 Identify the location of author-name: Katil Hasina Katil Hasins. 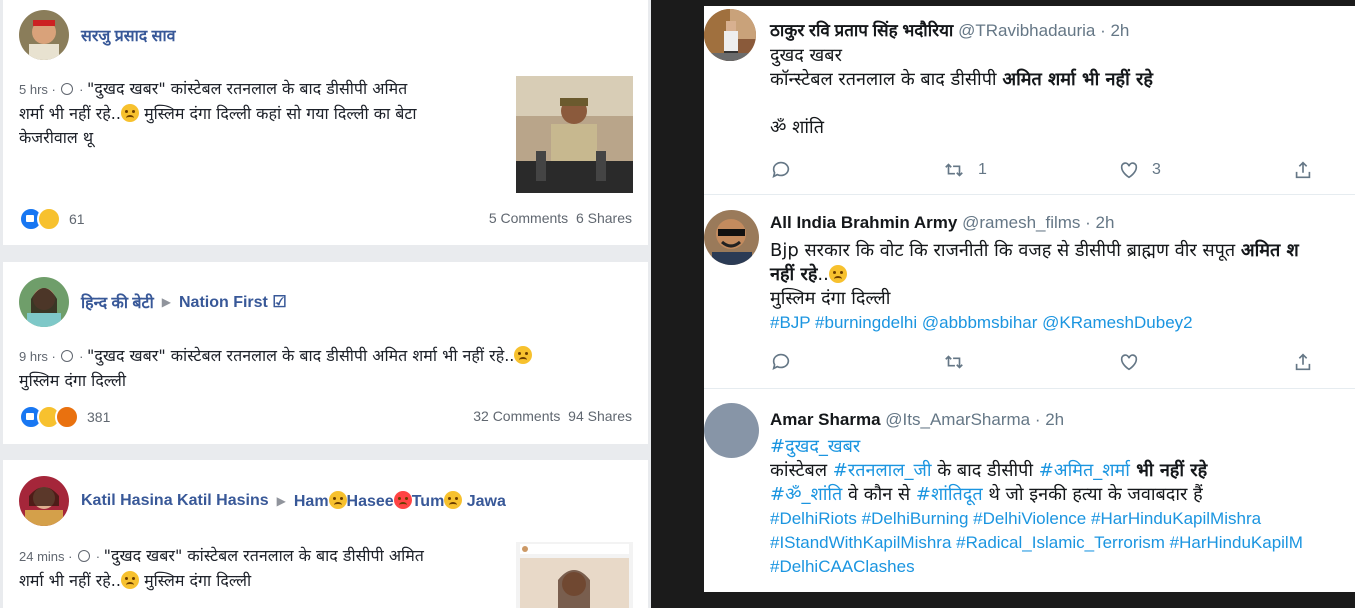
(175, 501).